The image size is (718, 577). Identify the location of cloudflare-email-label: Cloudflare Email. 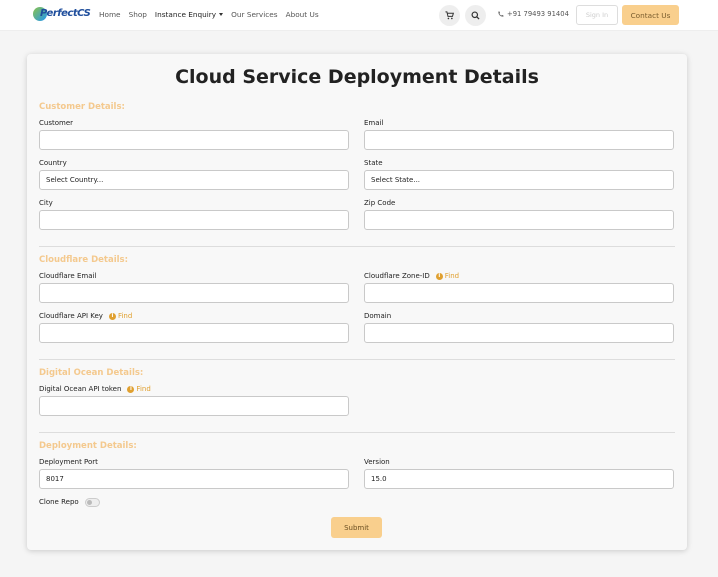
(68, 276).